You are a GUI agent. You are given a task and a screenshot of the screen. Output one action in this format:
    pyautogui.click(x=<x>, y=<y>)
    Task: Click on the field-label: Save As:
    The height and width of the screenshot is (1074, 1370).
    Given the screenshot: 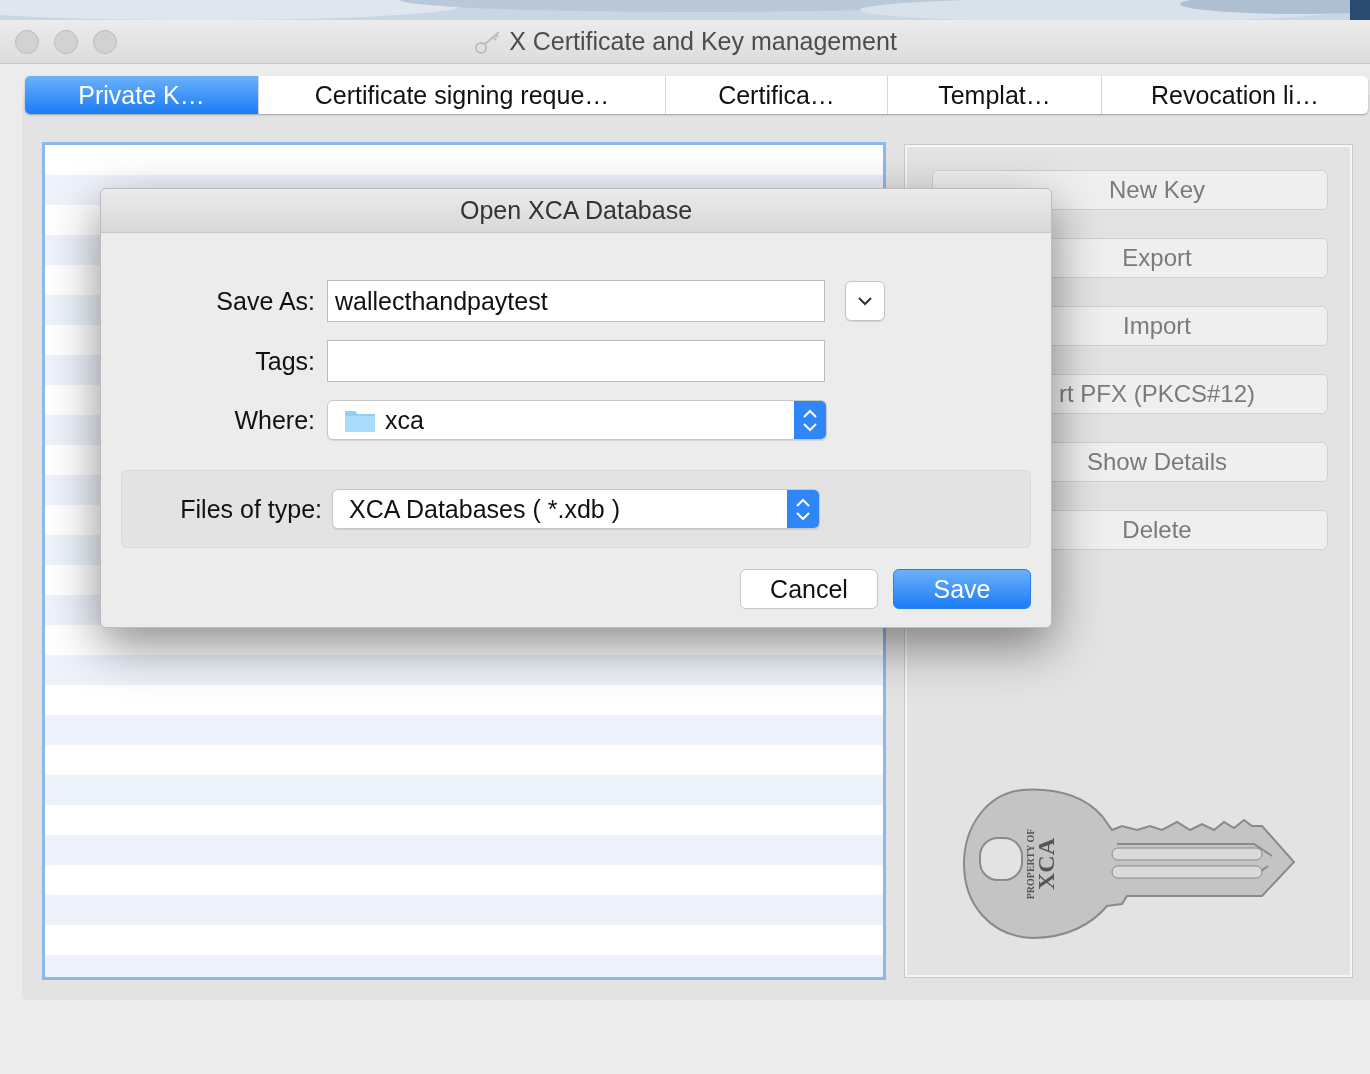 What is the action you would take?
    pyautogui.click(x=265, y=301)
    